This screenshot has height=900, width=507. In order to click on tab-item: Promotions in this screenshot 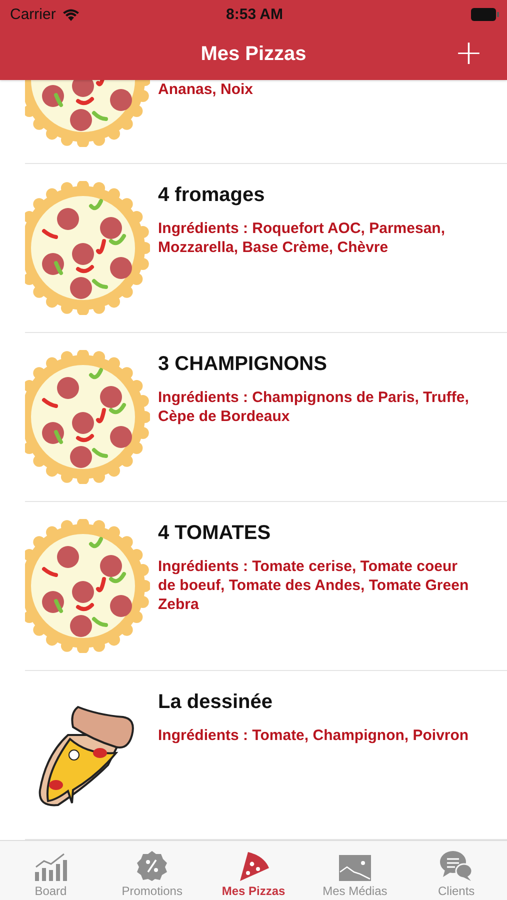, I will do `click(152, 870)`.